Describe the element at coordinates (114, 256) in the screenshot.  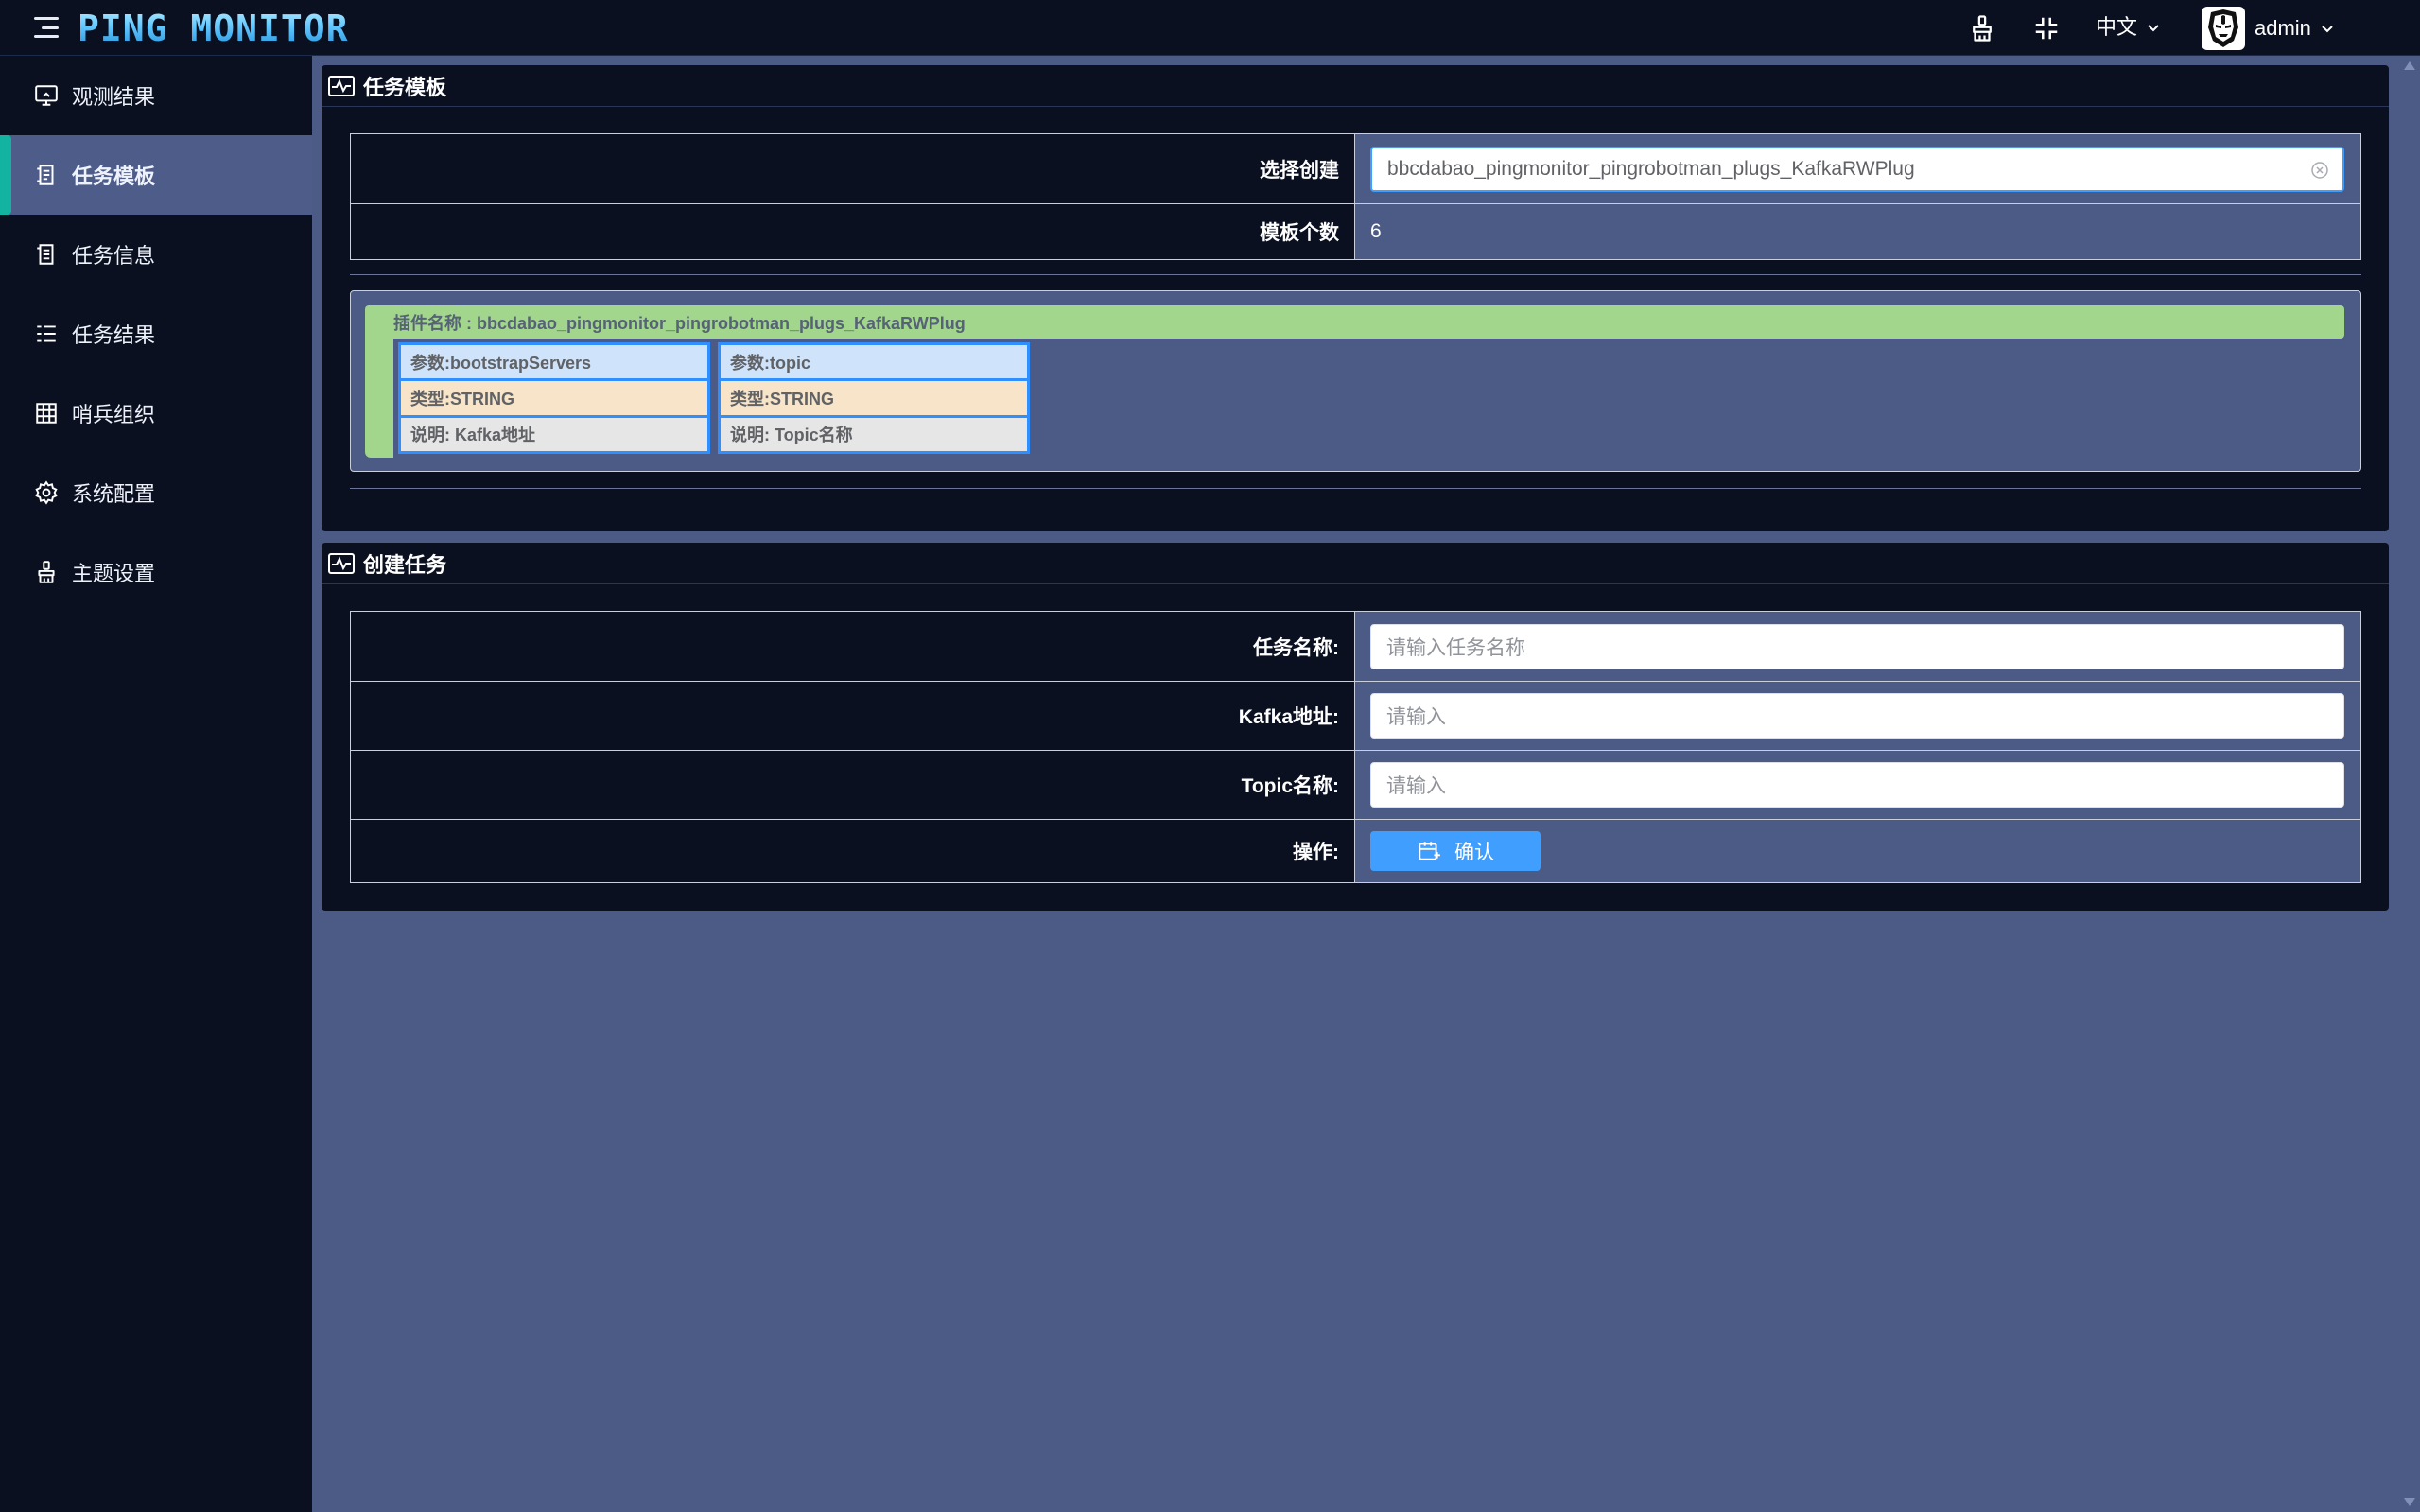
I see `sidebar-item-label: 任务信息` at that location.